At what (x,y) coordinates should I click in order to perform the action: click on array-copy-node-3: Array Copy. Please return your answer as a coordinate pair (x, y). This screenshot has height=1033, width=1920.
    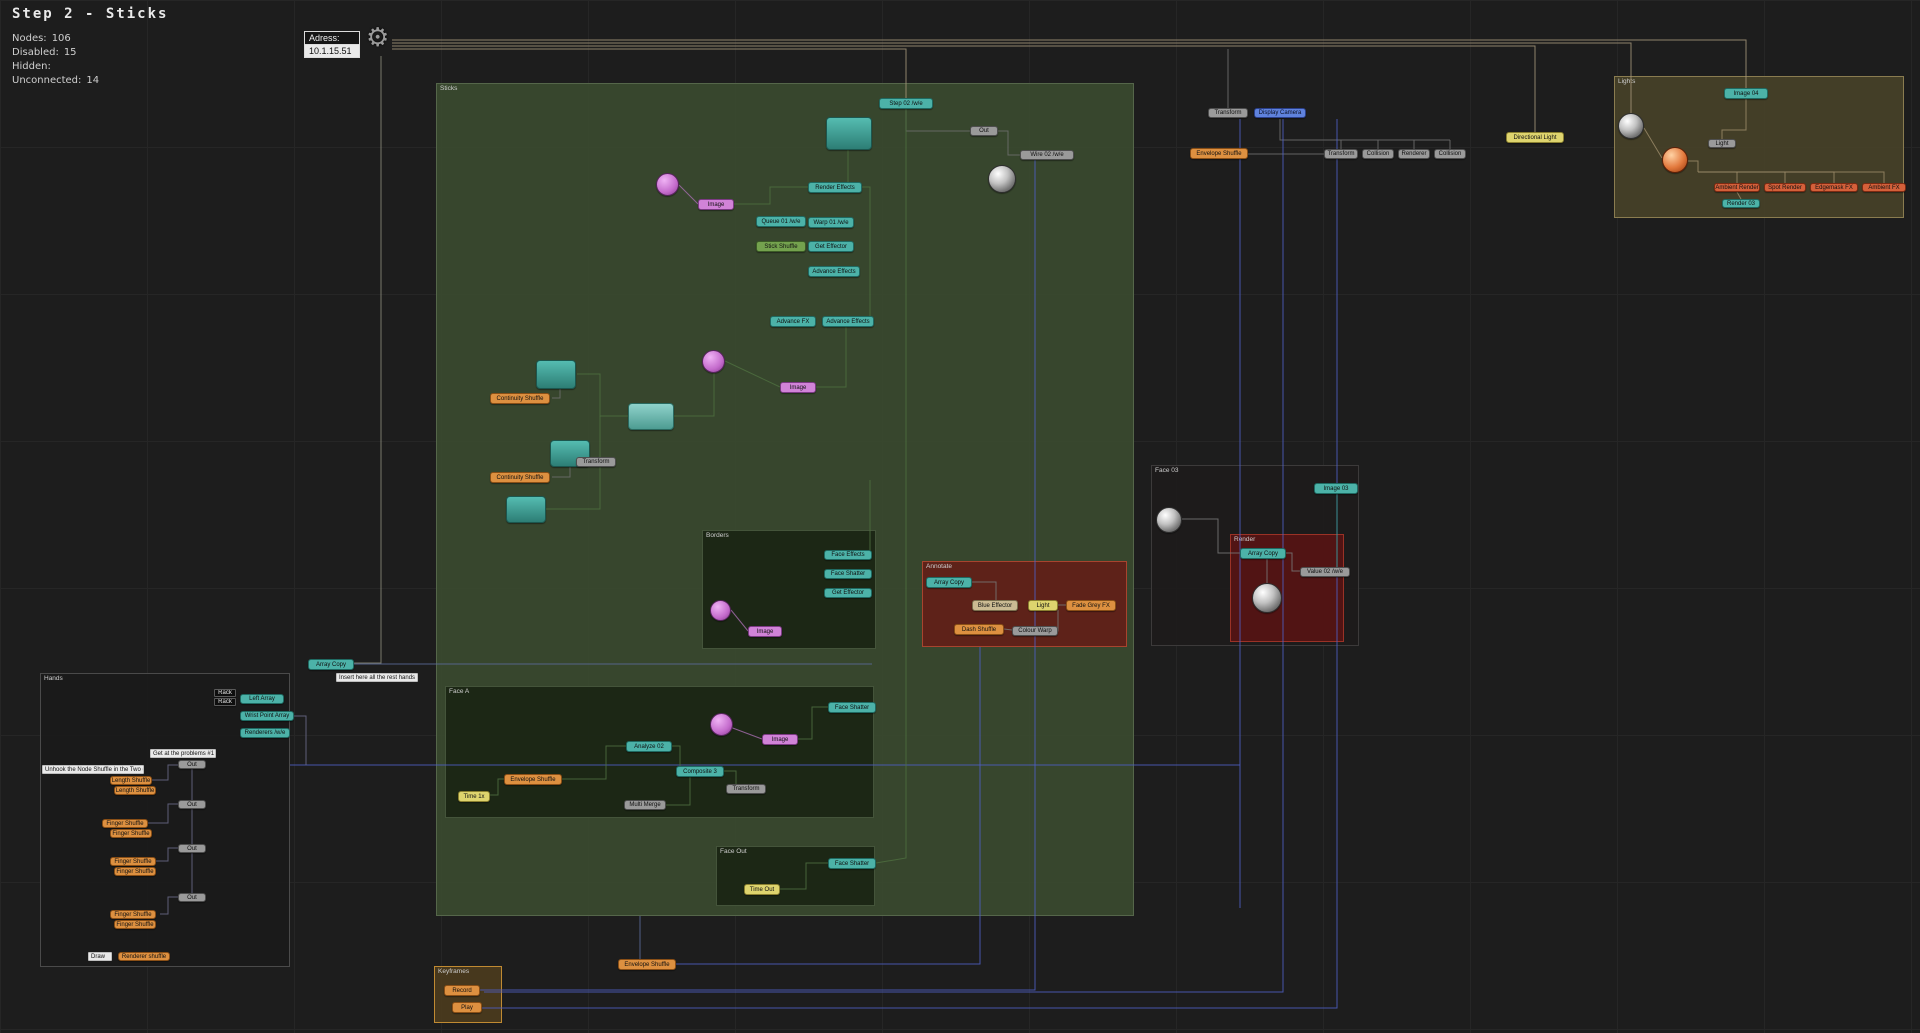
    Looking at the image, I should click on (331, 664).